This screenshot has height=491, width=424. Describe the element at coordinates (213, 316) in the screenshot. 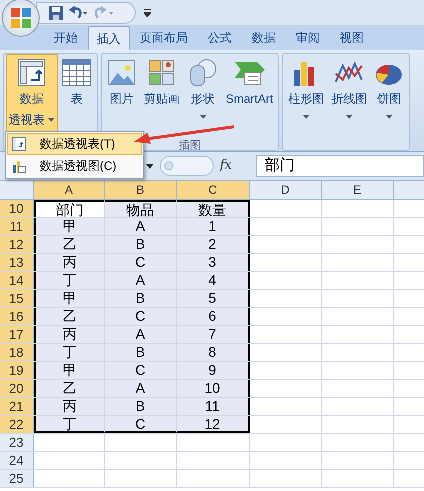

I see `table-cell: 6` at that location.